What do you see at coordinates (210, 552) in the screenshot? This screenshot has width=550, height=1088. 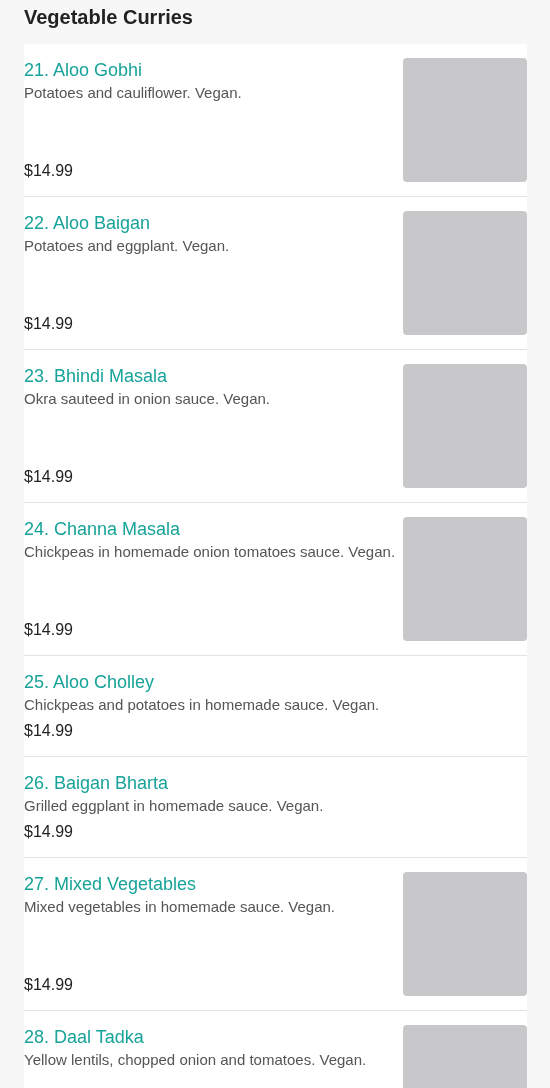 I see `dish-description: Chickpeas in homemade onion tomatoes sauce. Vegan.` at bounding box center [210, 552].